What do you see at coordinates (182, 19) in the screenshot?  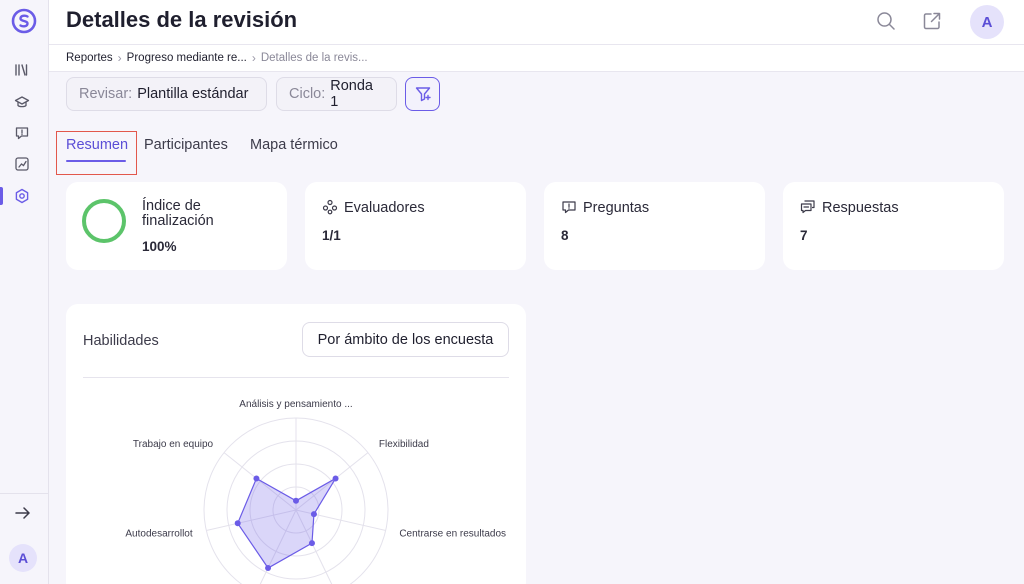 I see `page-title: Detalles de la revisión` at bounding box center [182, 19].